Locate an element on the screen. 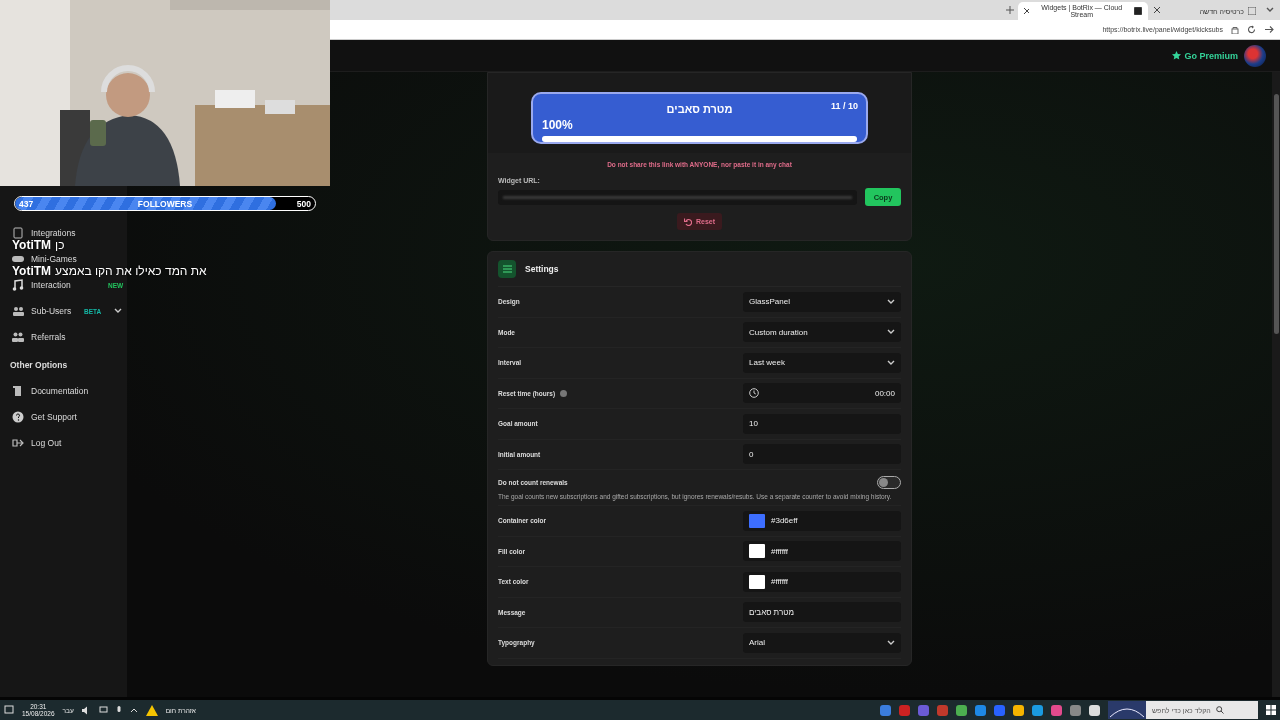 Image resolution: width=1280 pixels, height=720 pixels. input-field: מטרת סאבים is located at coordinates (822, 612).